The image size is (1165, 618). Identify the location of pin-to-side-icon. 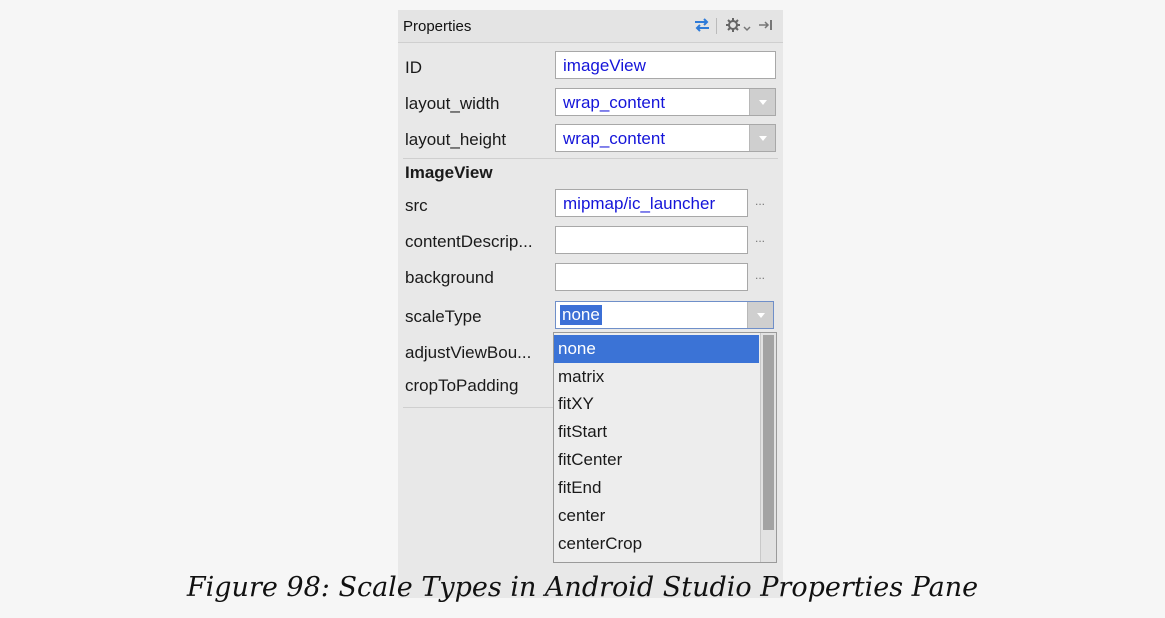
(766, 27).